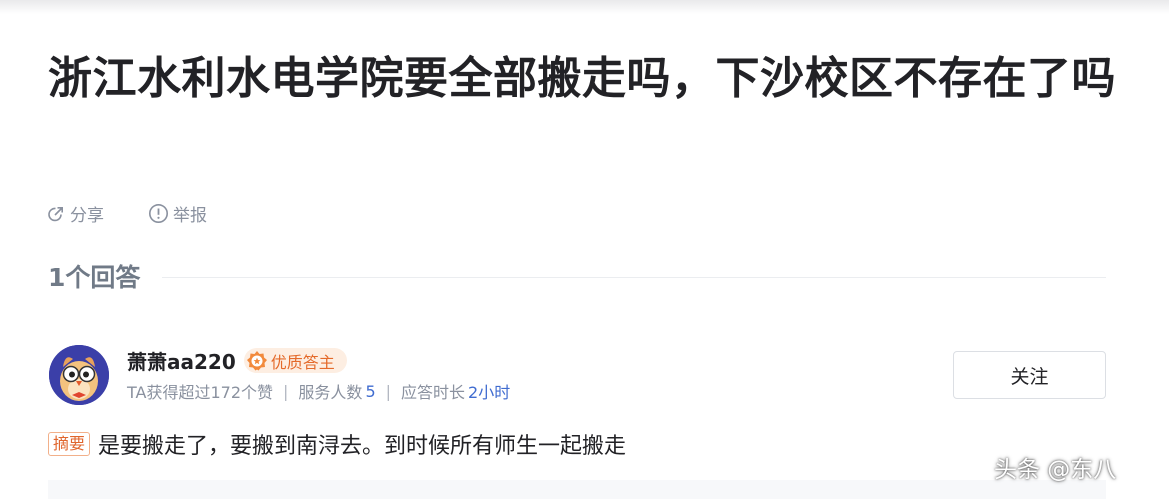  I want to click on answer-summary: 摘要 是要搬走了，要搬到南浔去。到时候所有师生一起搬走, so click(337, 444).